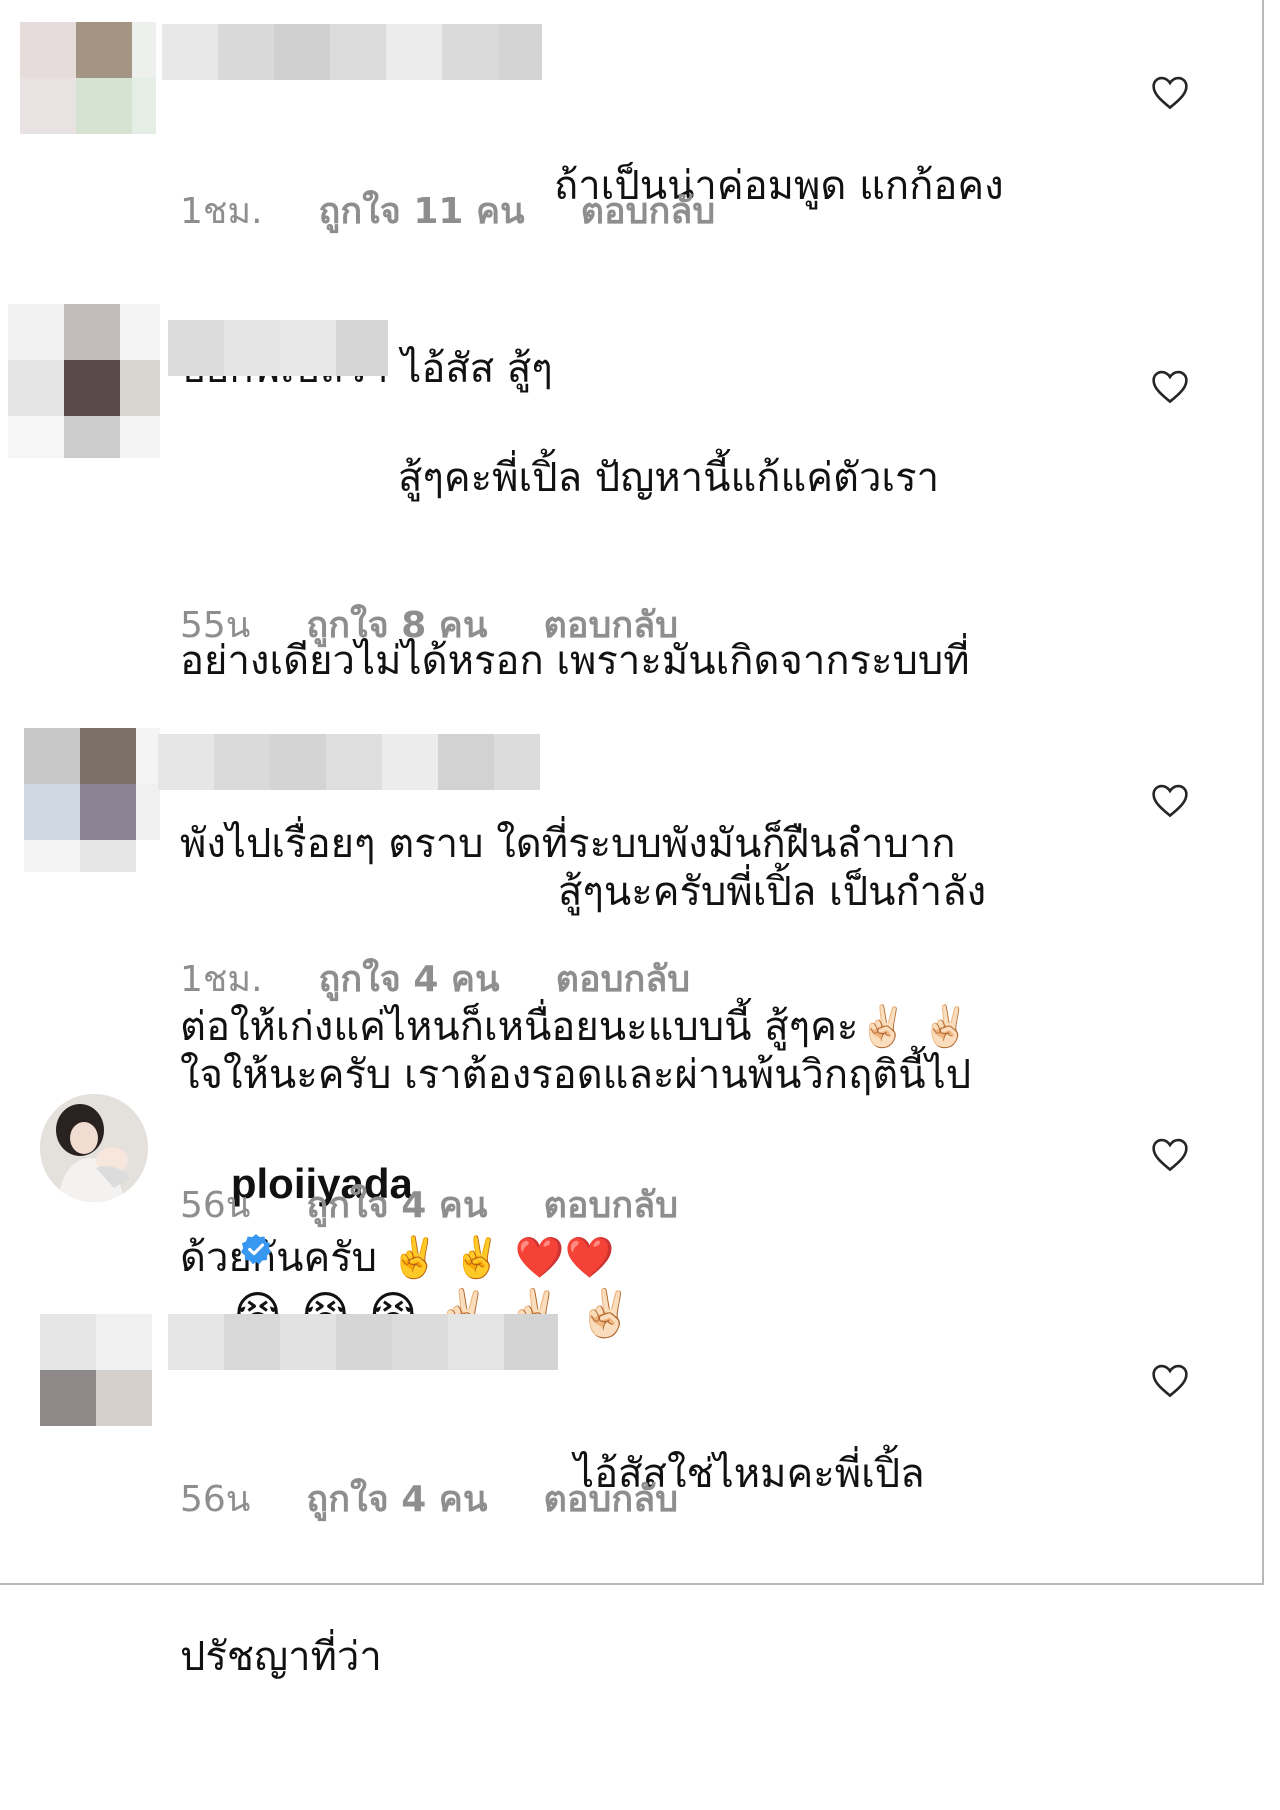 The width and height of the screenshot is (1280, 1810). Describe the element at coordinates (772, 892) in the screenshot. I see `comment-line: สู้ๆนะครับพี่เปิ้ล เป็นกำลัง` at that location.